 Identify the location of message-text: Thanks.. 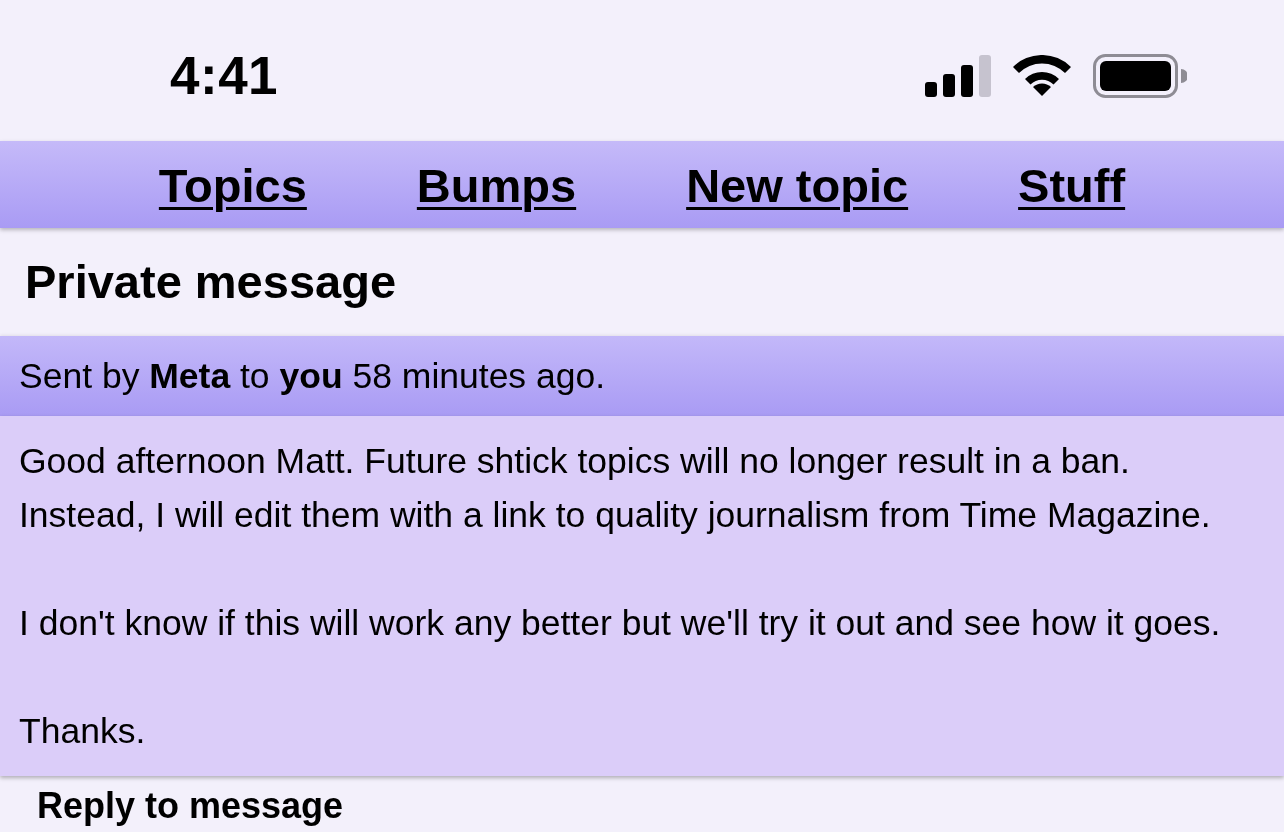
(83, 731).